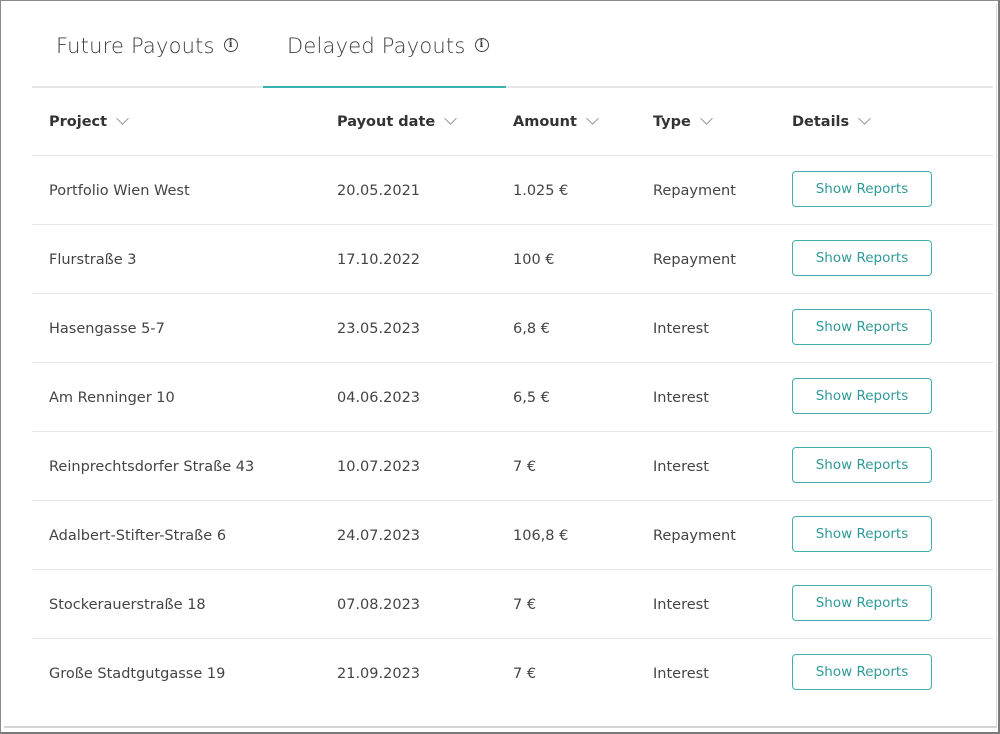 The width and height of the screenshot is (1000, 734). Describe the element at coordinates (107, 328) in the screenshot. I see `cell-project: Hasengasse 5-7` at that location.